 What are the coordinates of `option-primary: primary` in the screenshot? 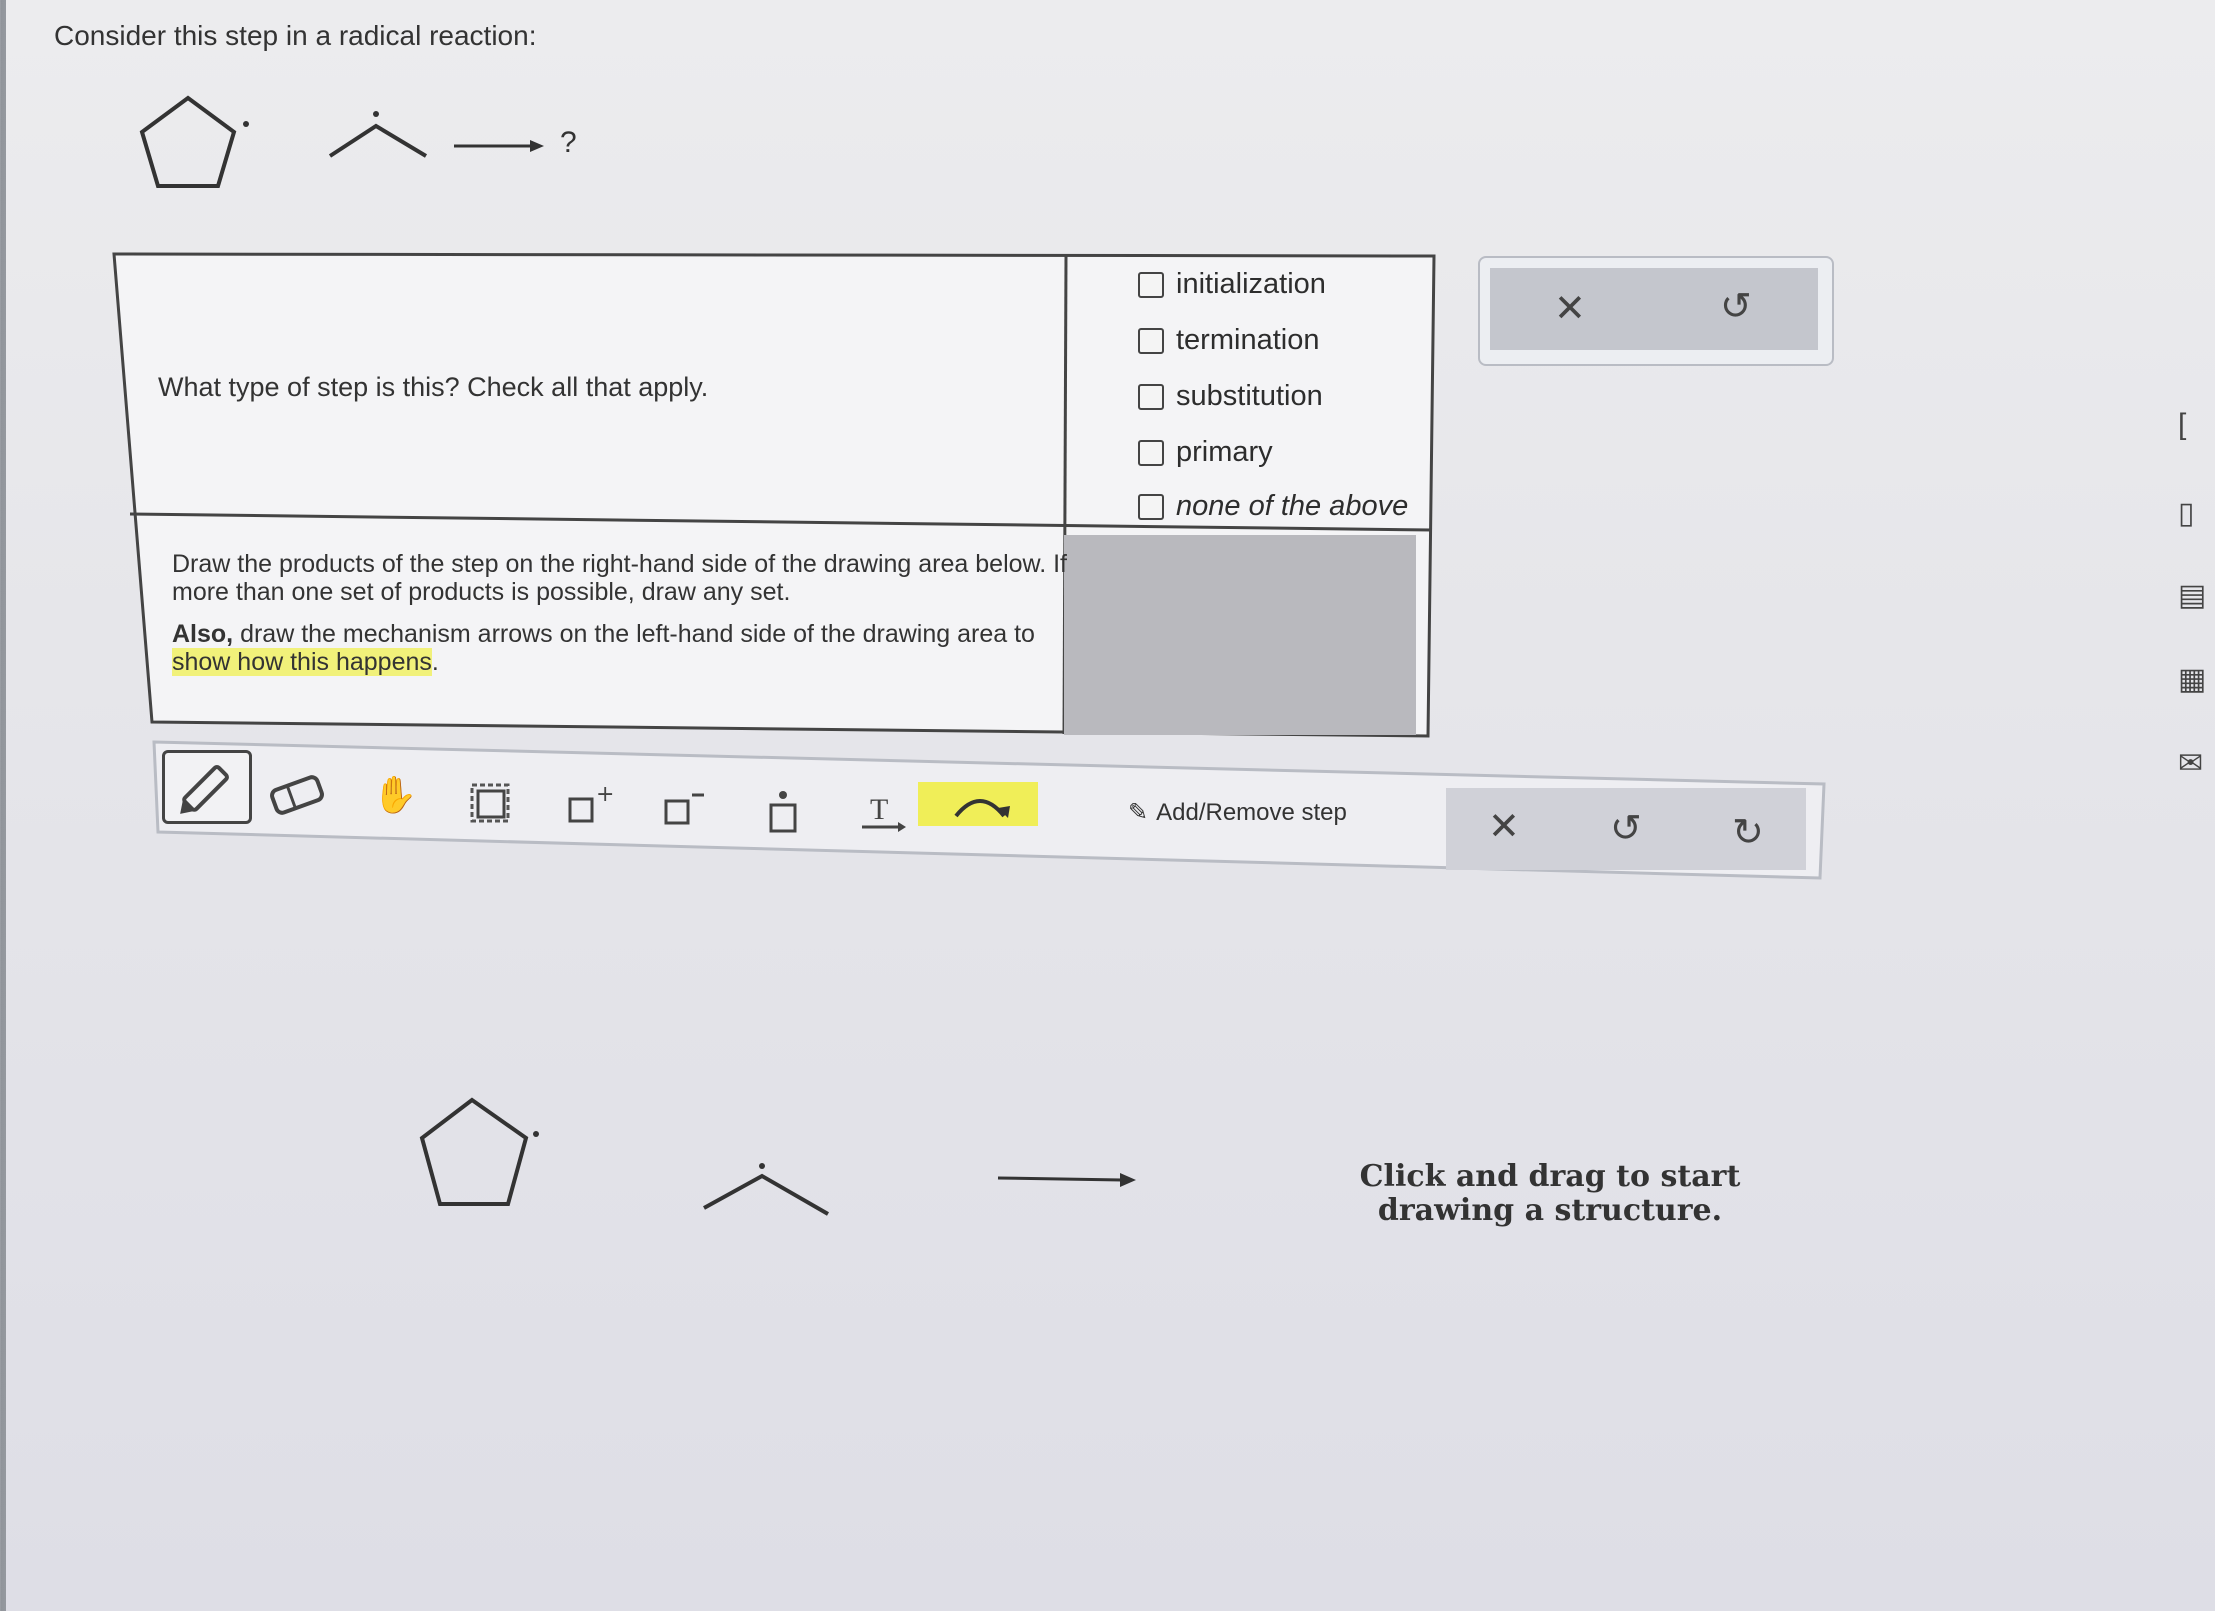 It's located at (1205, 452).